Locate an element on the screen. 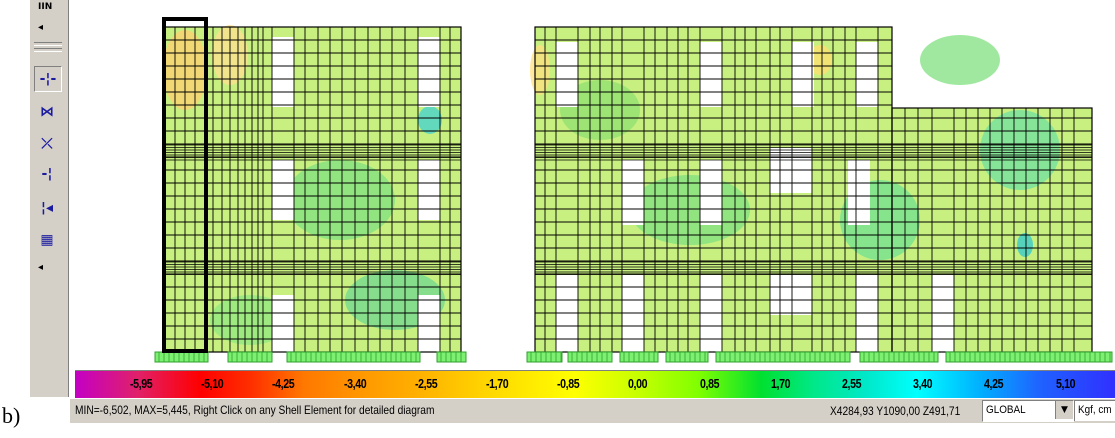  figure-caption: b) is located at coordinates (11, 415).